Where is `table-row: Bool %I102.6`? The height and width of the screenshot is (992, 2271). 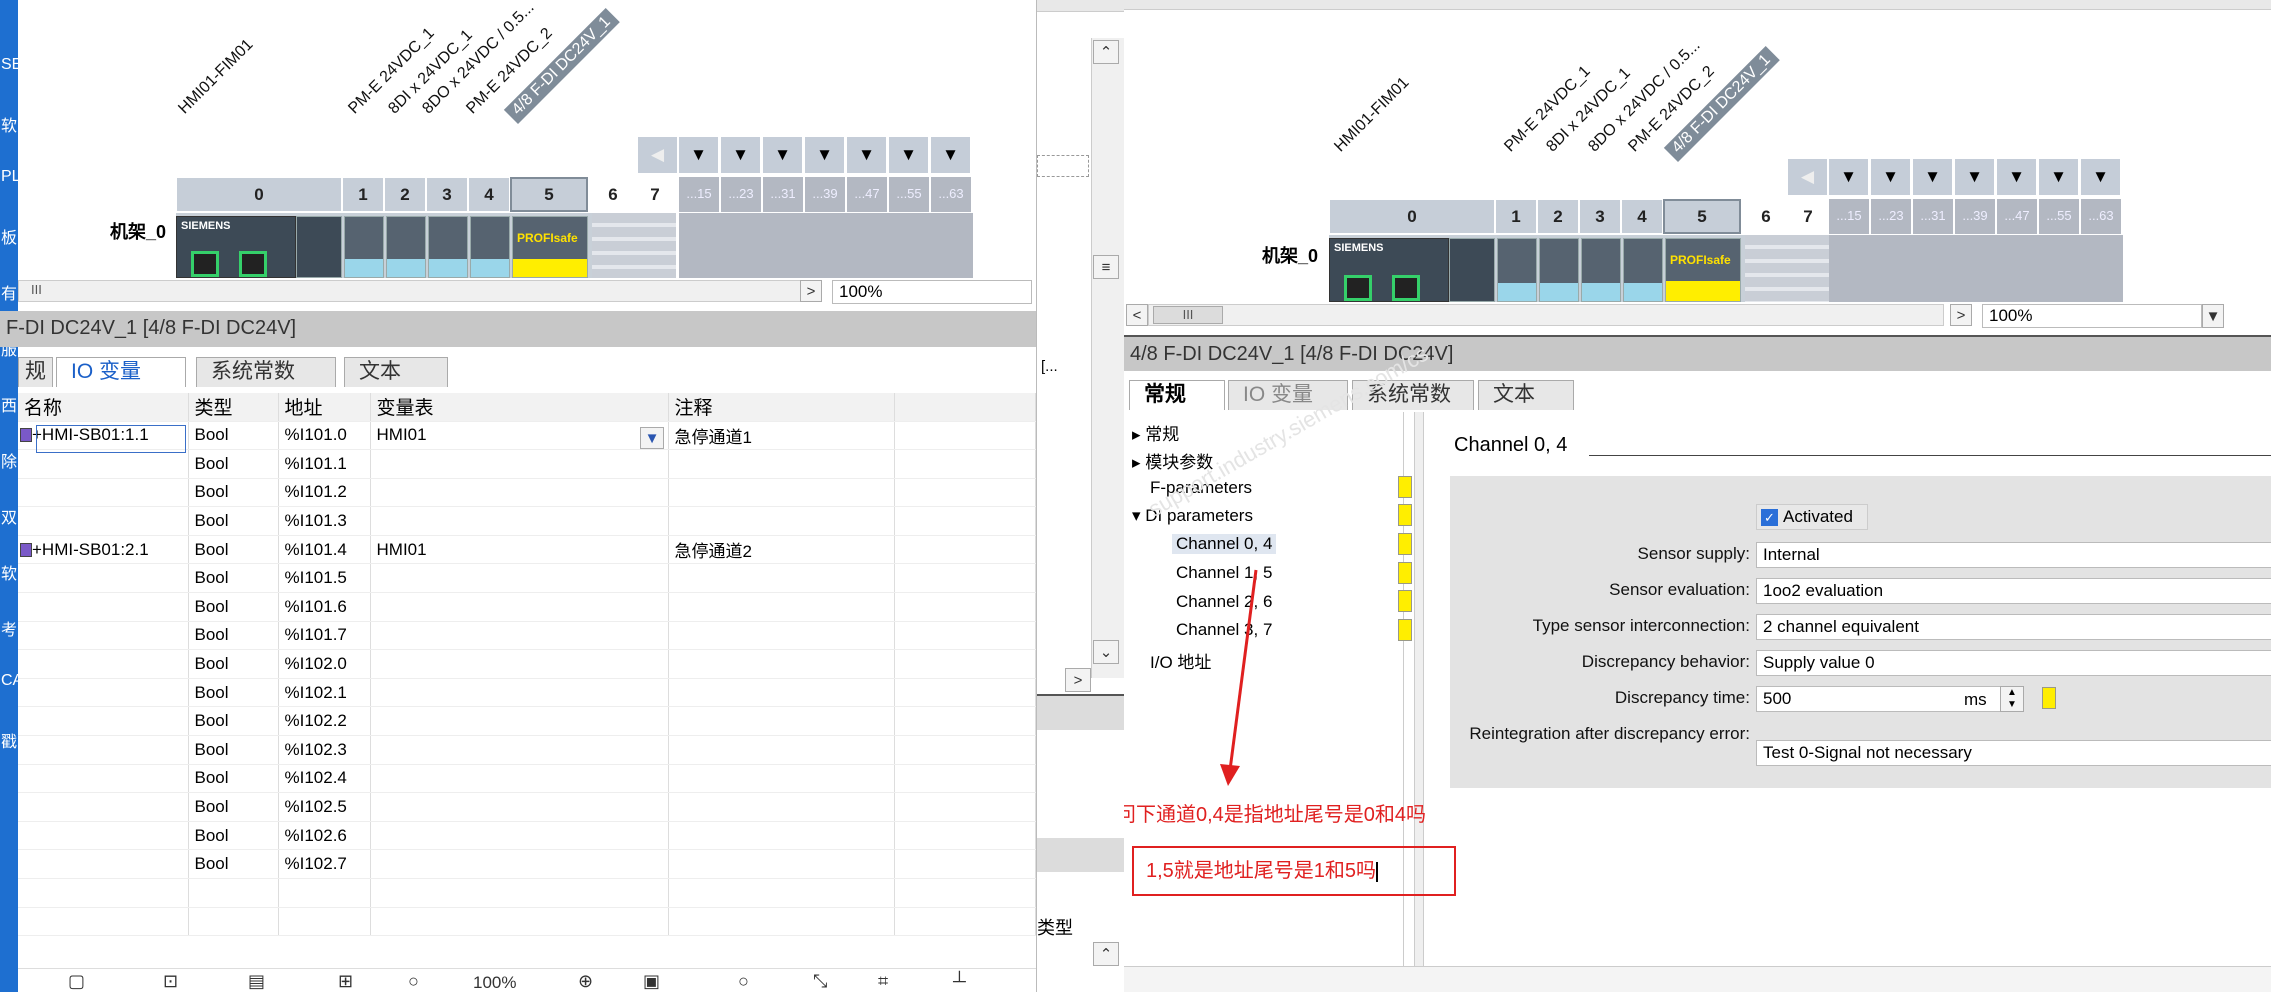 table-row: Bool %I102.6 is located at coordinates (527, 836).